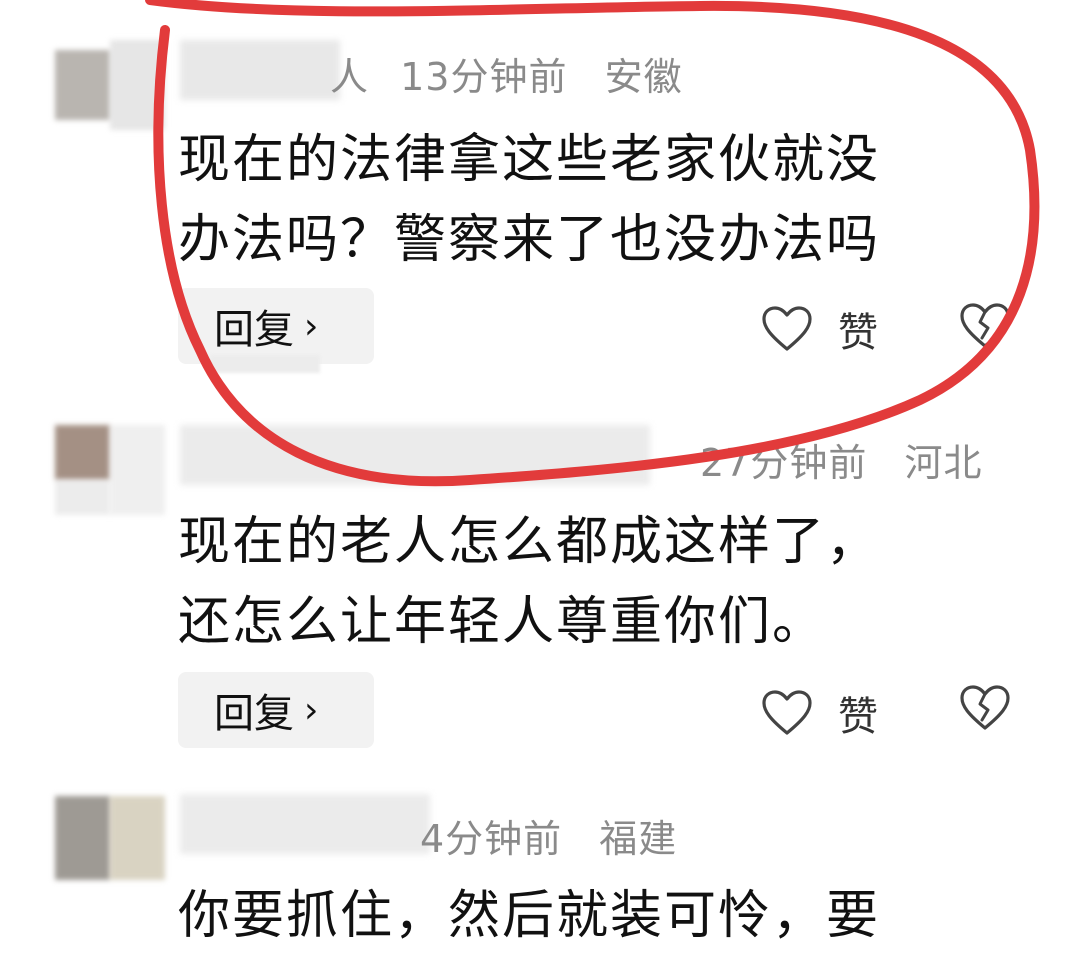  What do you see at coordinates (529, 542) in the screenshot?
I see `comment-text-line: 现在的老人怎么都成这样了，` at bounding box center [529, 542].